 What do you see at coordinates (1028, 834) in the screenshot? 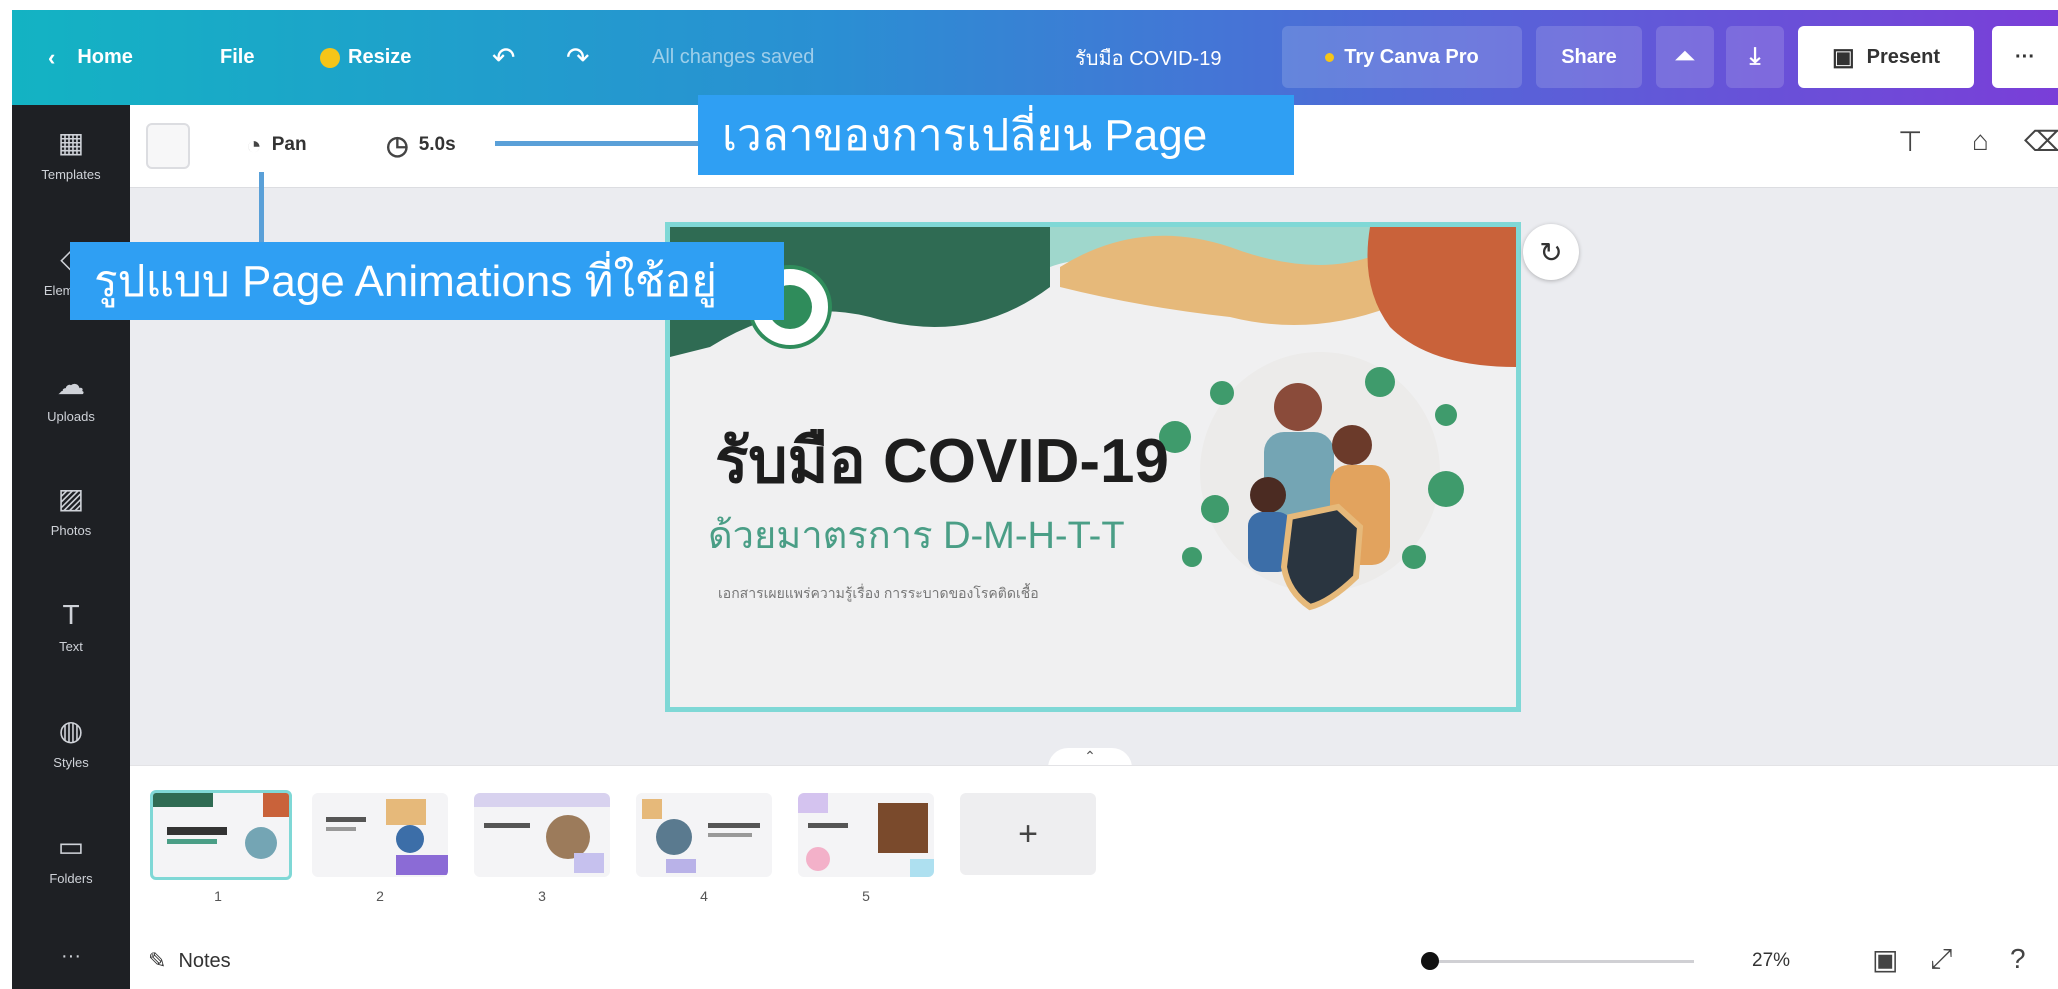
I see `add-page-button: +` at bounding box center [1028, 834].